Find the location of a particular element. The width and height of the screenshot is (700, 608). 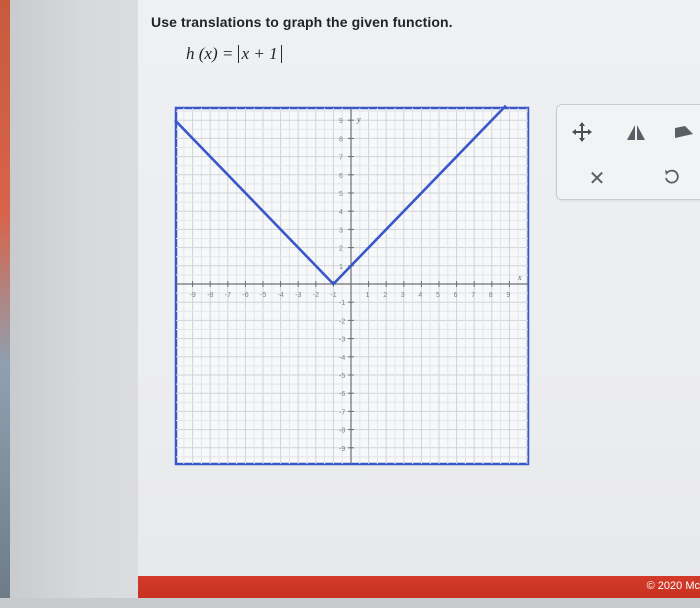

x-tick-label: 1 is located at coordinates (368, 295).